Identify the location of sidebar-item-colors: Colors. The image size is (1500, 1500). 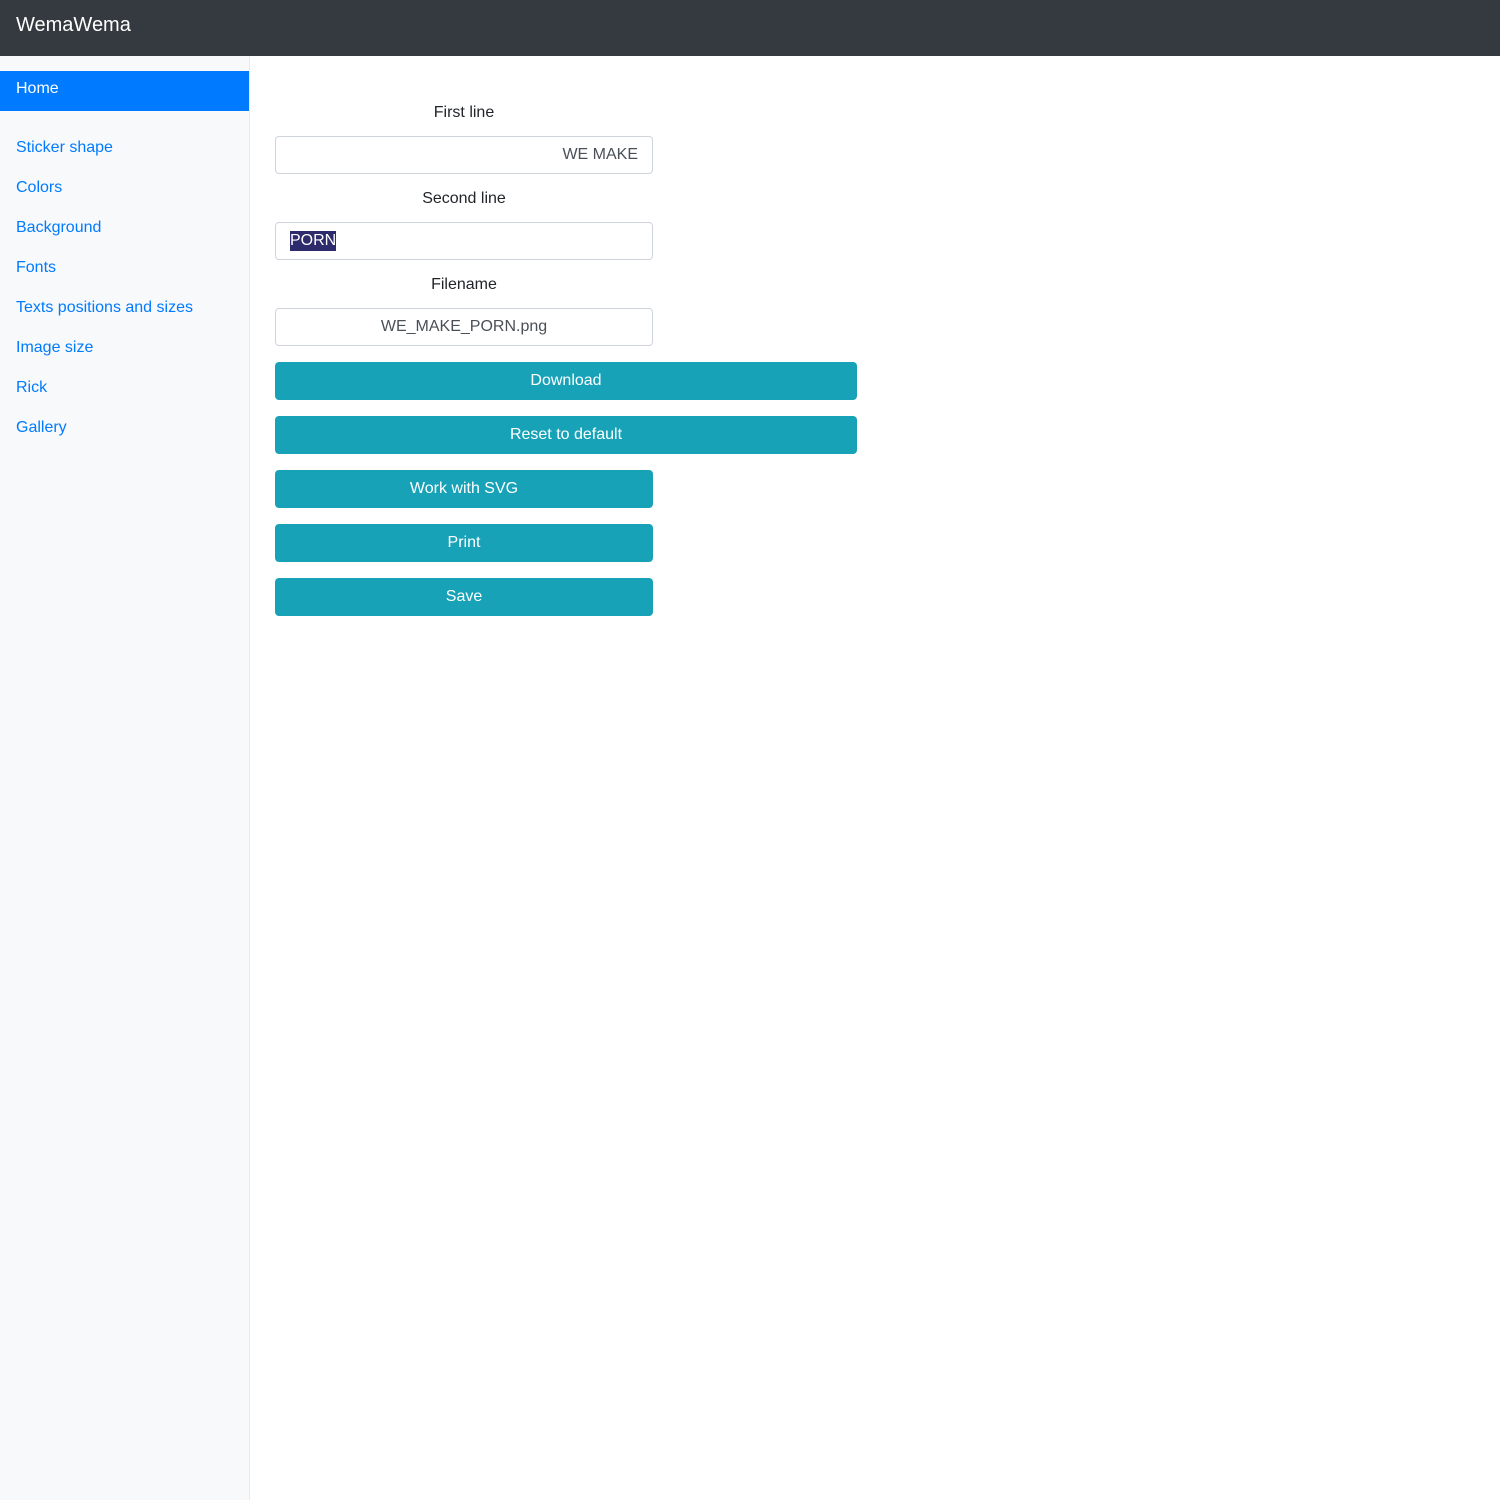
(39, 188).